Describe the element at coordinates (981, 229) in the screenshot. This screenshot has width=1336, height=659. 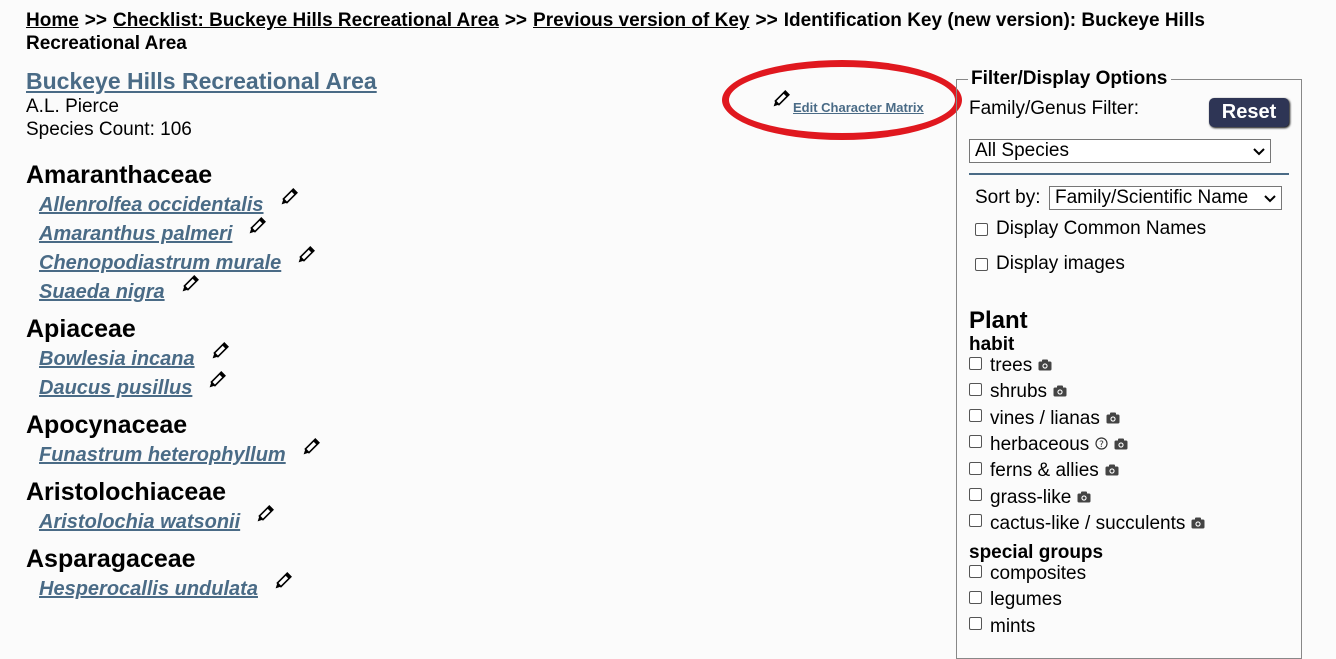
I see `display-common-names-checkbox` at that location.